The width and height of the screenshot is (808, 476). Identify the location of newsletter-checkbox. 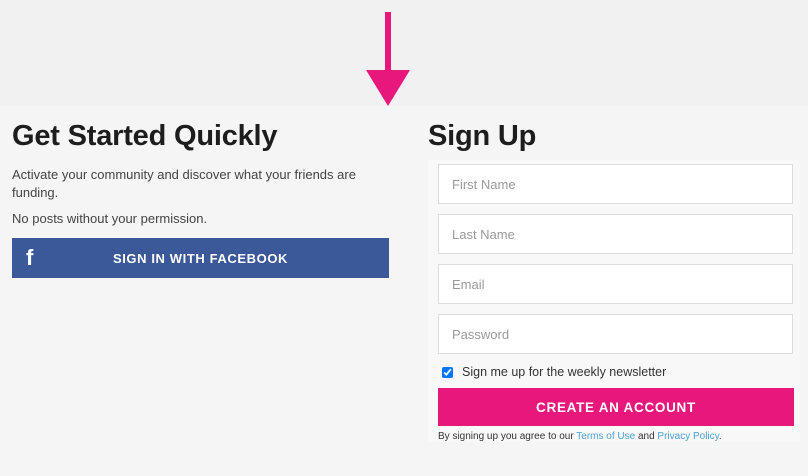
(447, 372).